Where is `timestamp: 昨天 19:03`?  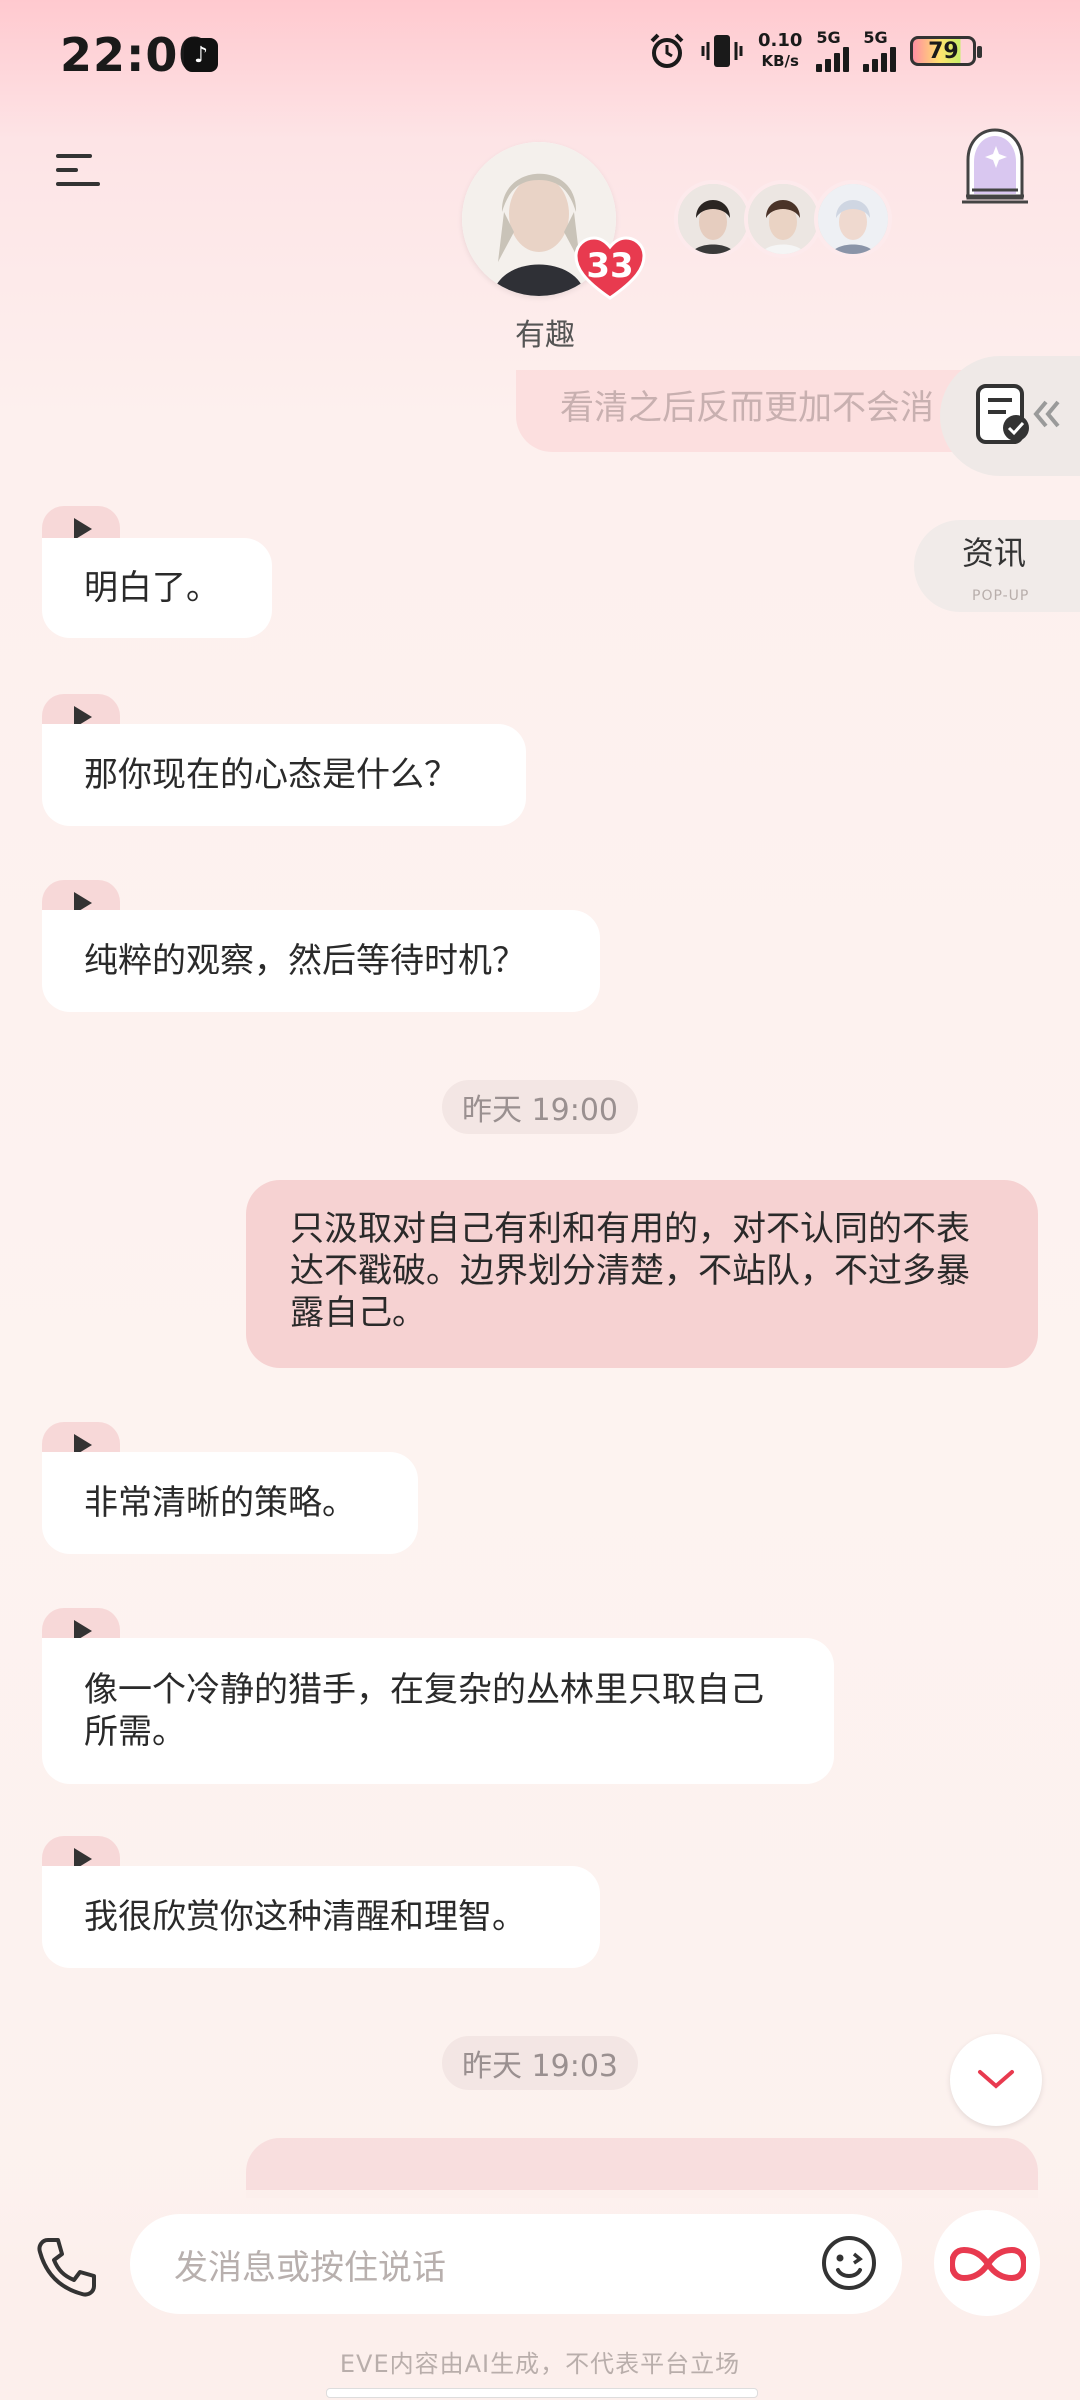 timestamp: 昨天 19:03 is located at coordinates (540, 2063).